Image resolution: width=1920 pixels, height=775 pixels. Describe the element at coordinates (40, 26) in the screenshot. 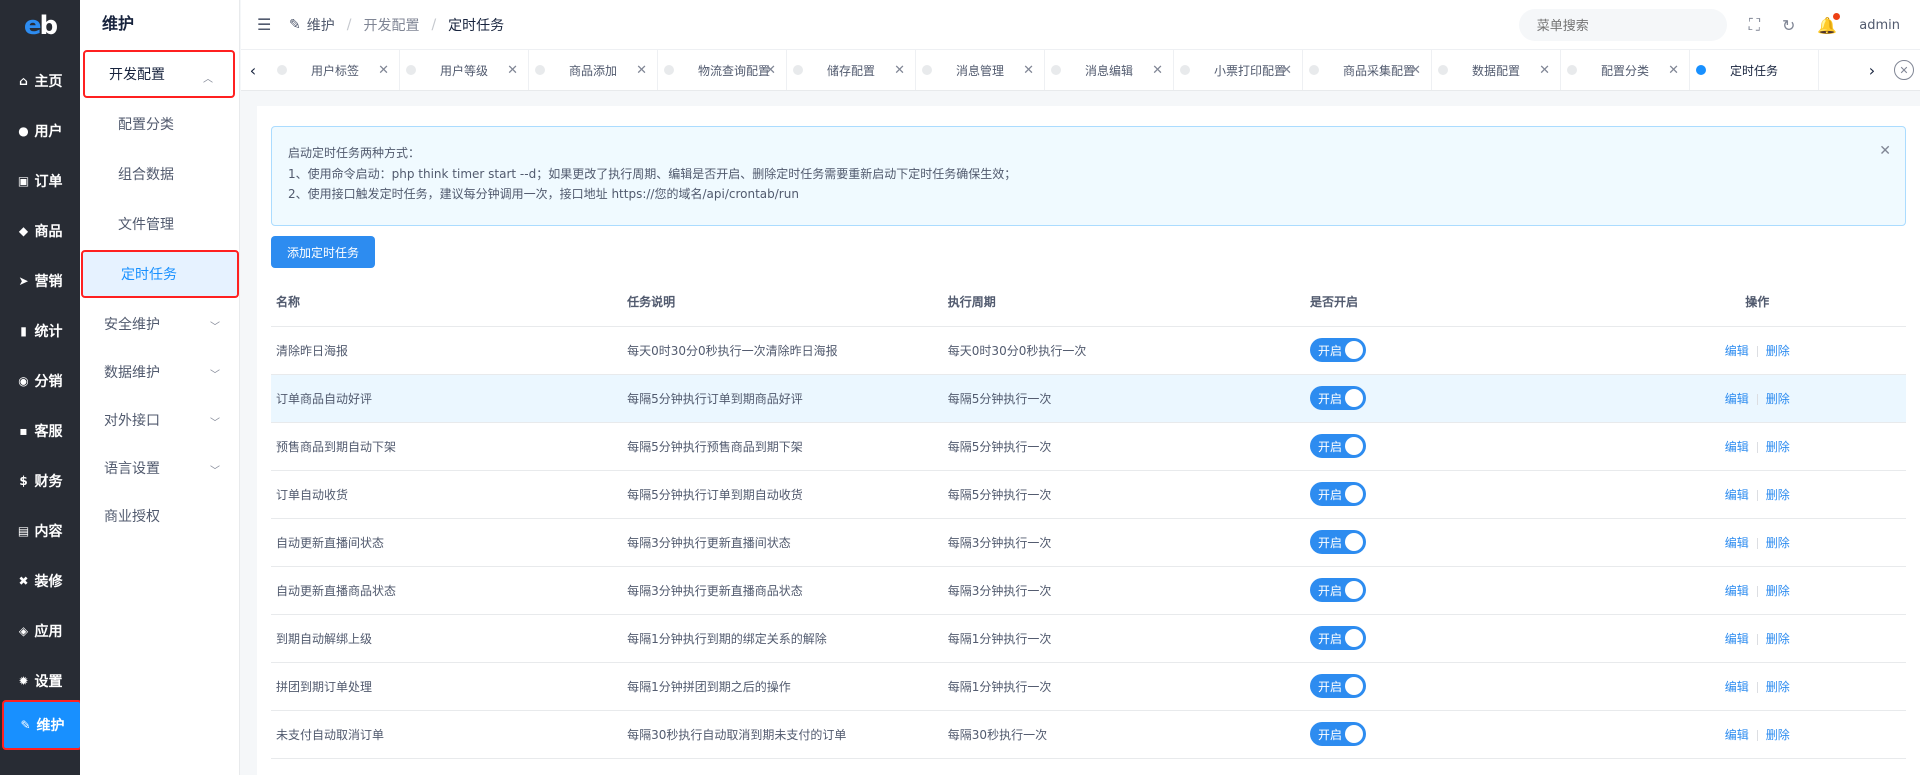

I see `brand-logo: eb` at that location.